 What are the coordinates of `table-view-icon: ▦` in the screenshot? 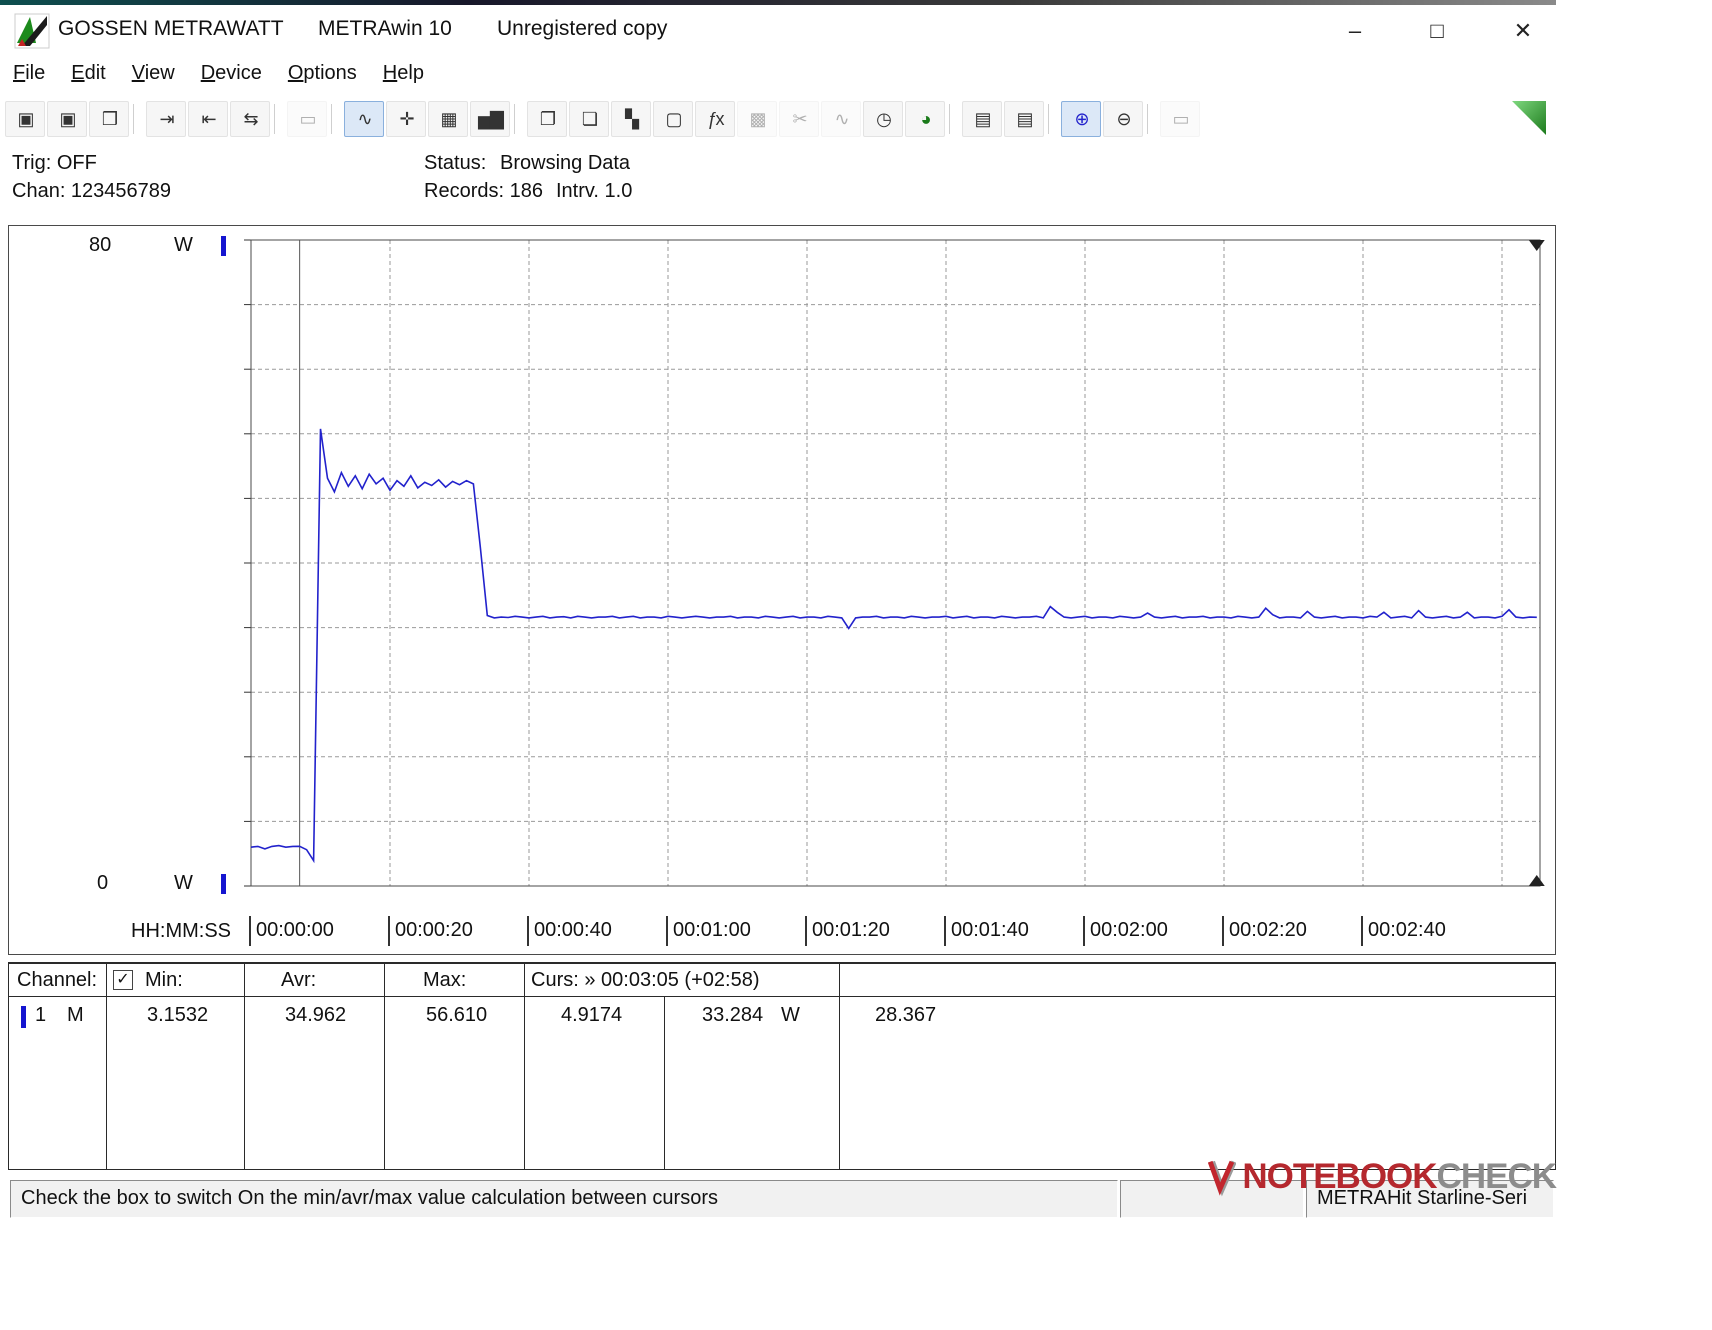 It's located at (448, 118).